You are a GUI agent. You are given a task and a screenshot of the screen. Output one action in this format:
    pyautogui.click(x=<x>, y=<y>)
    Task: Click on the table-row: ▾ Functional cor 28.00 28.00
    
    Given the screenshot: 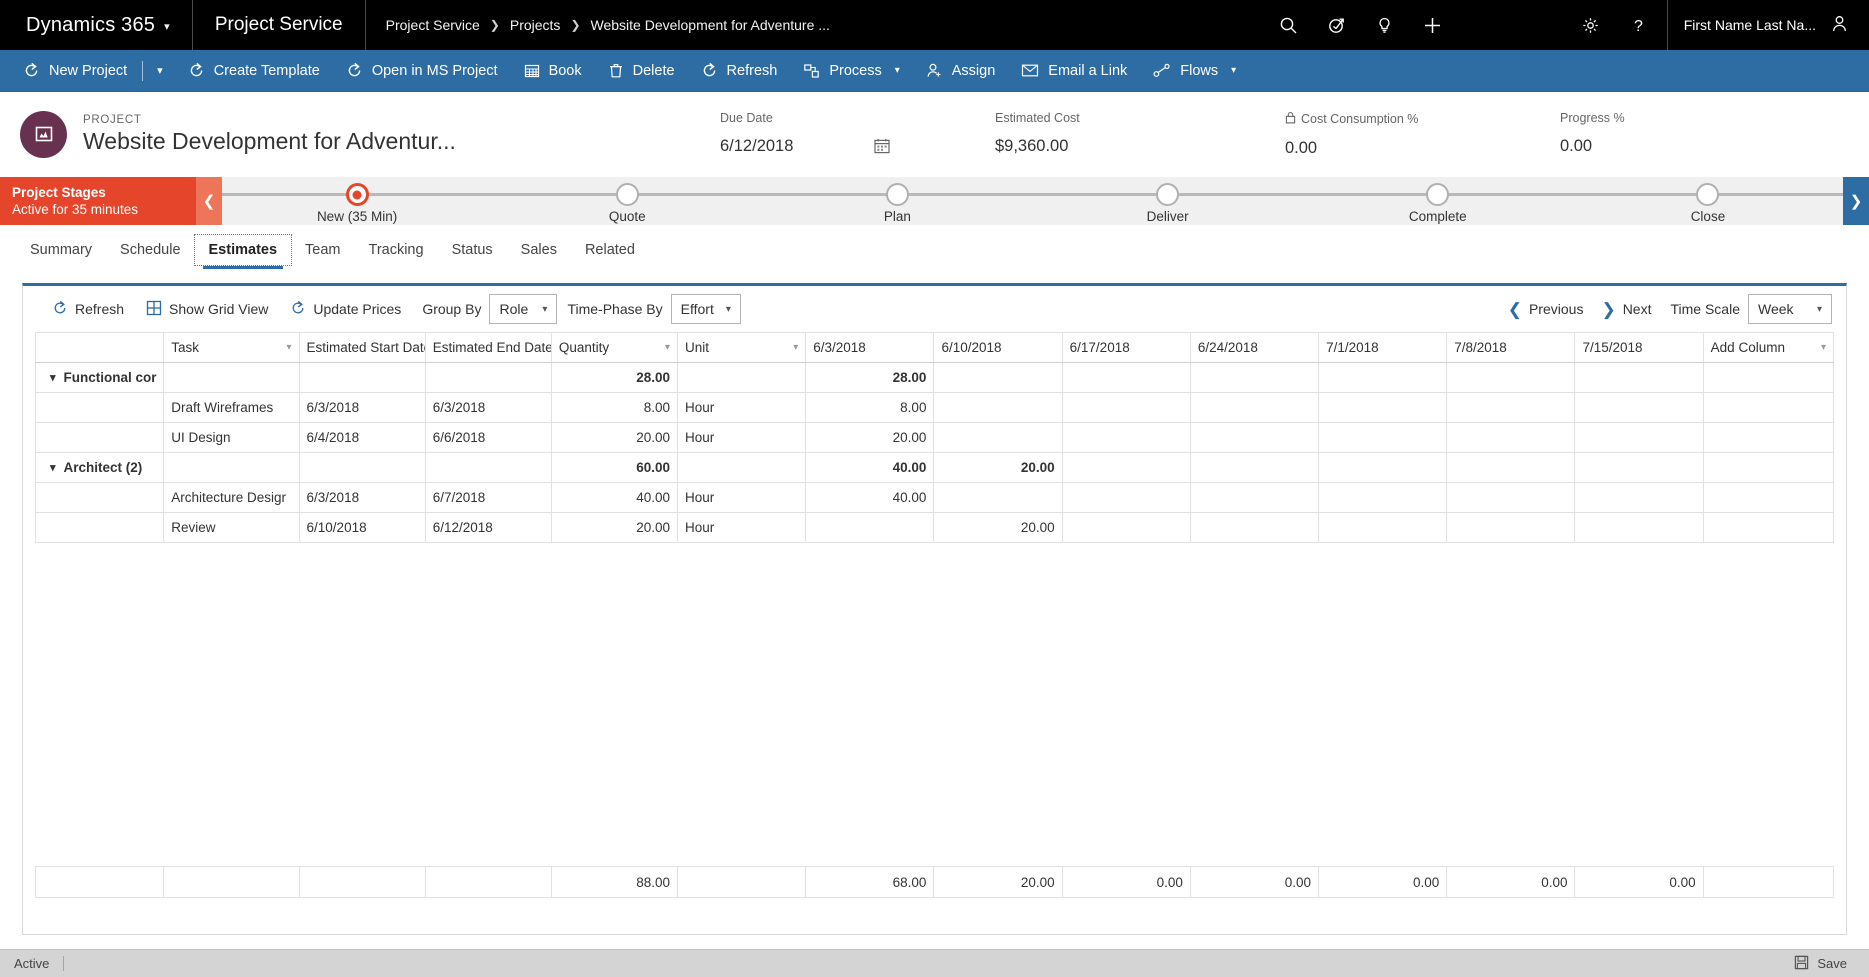 What is the action you would take?
    pyautogui.click(x=934, y=377)
    